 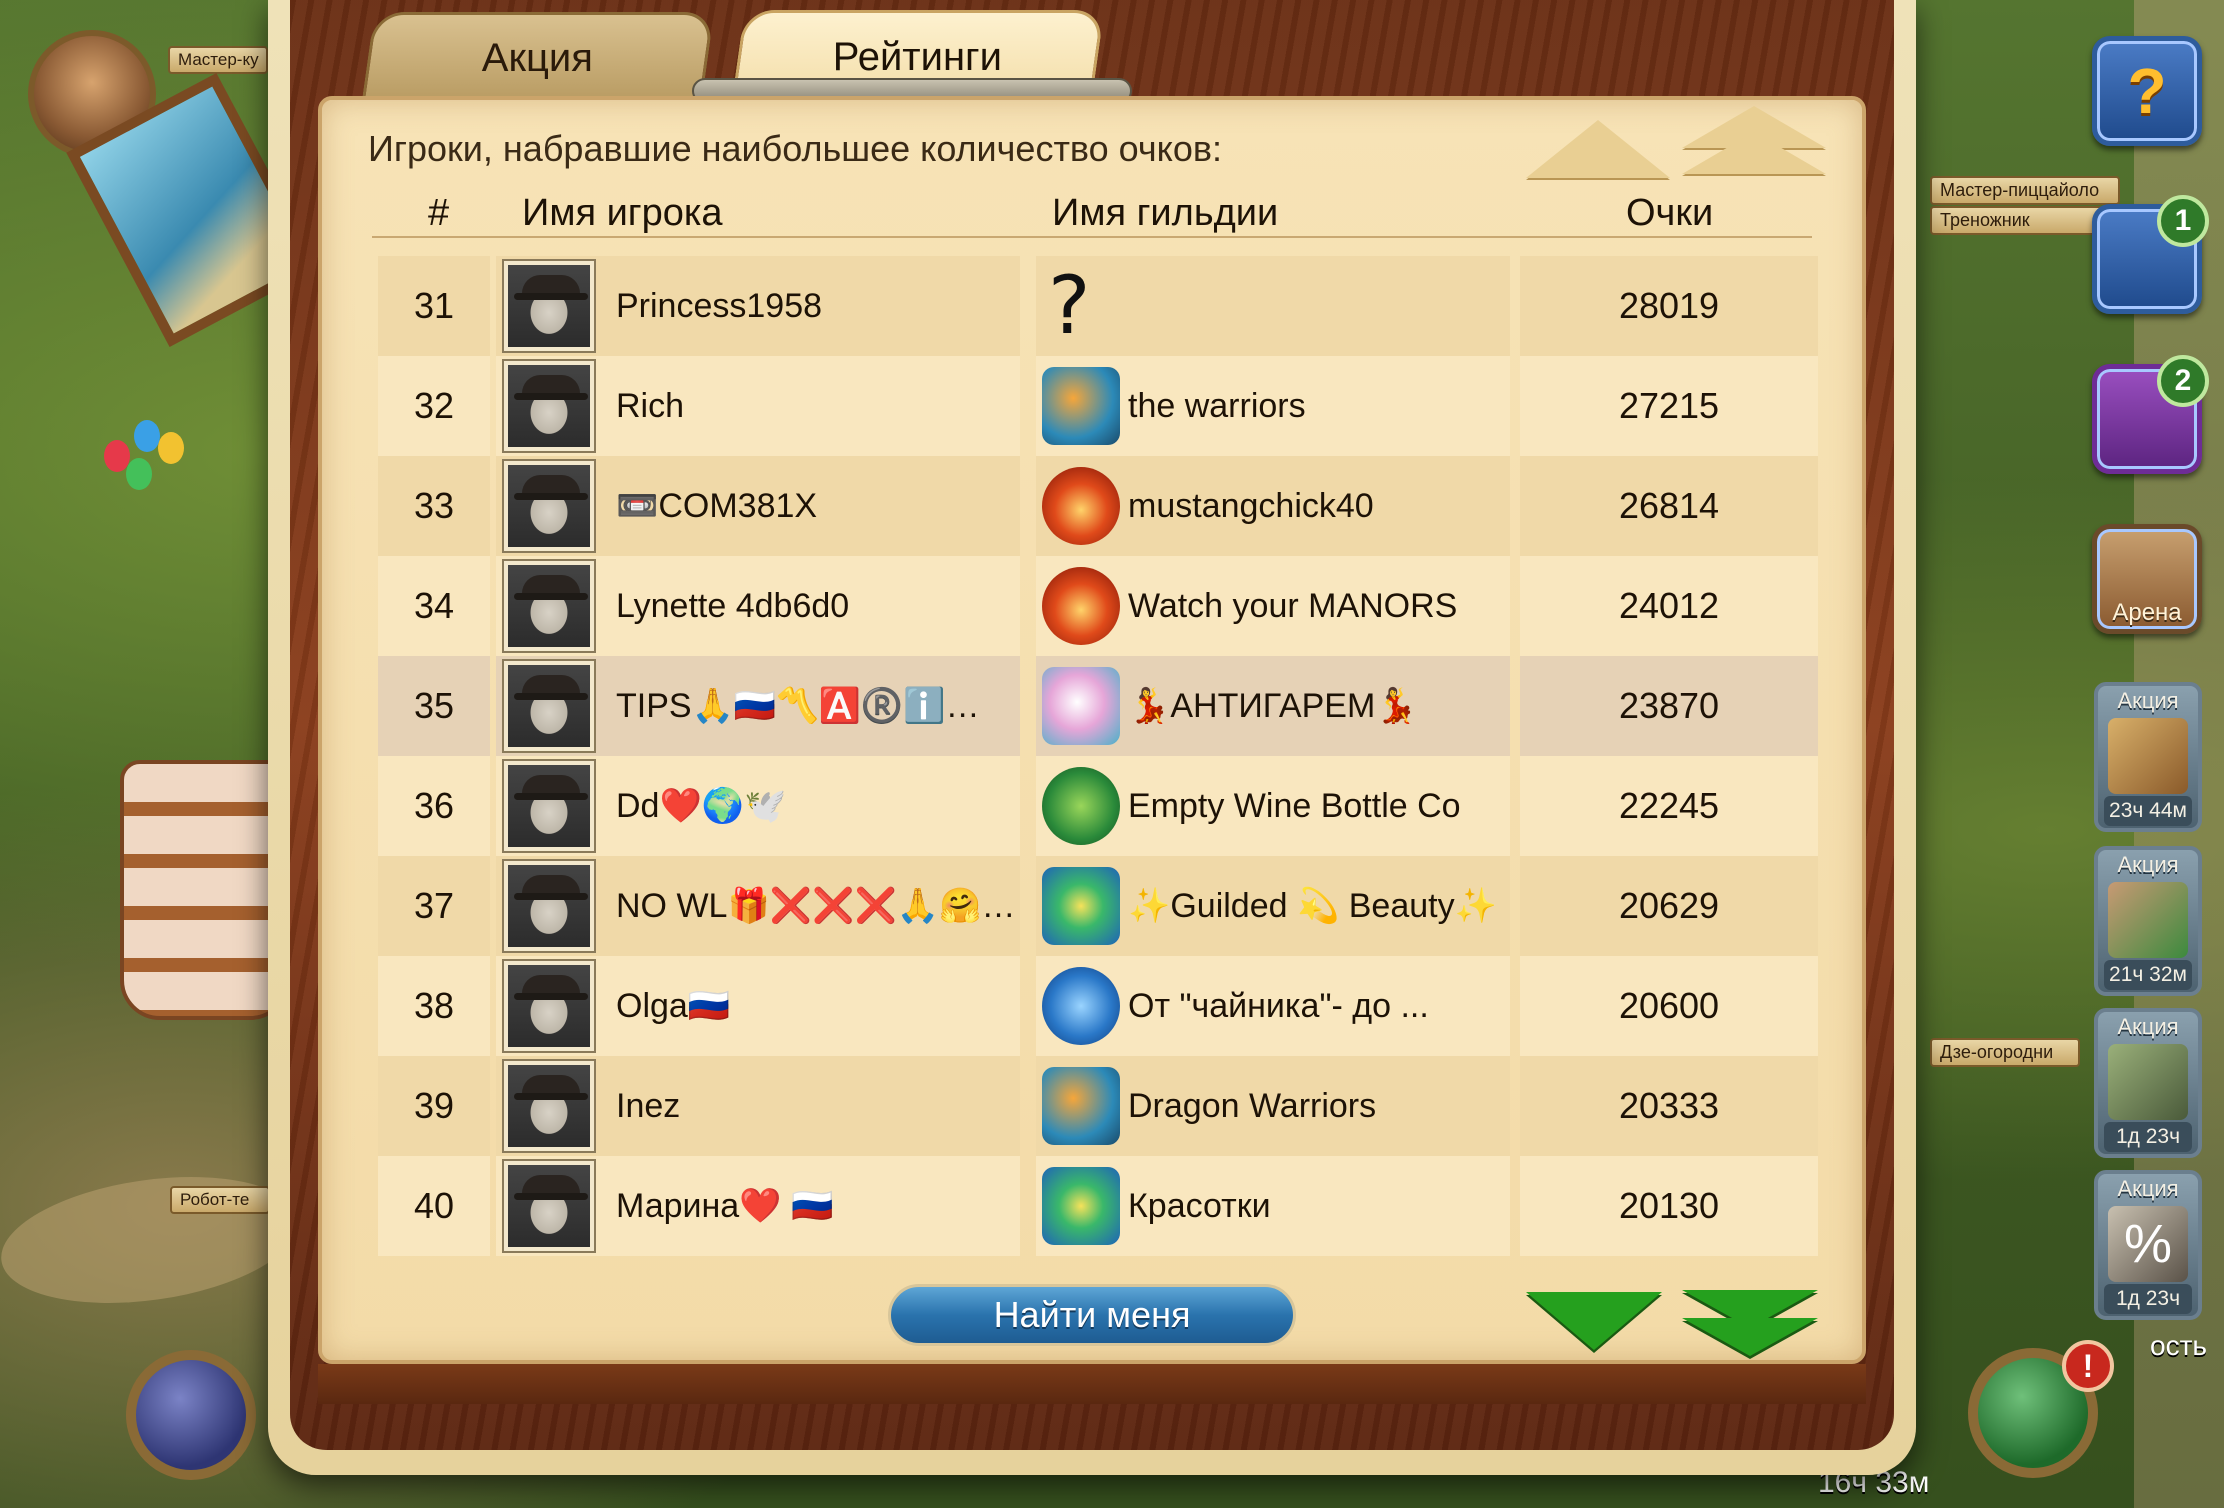 I want to click on rank-cell: 33, so click(x=434, y=506).